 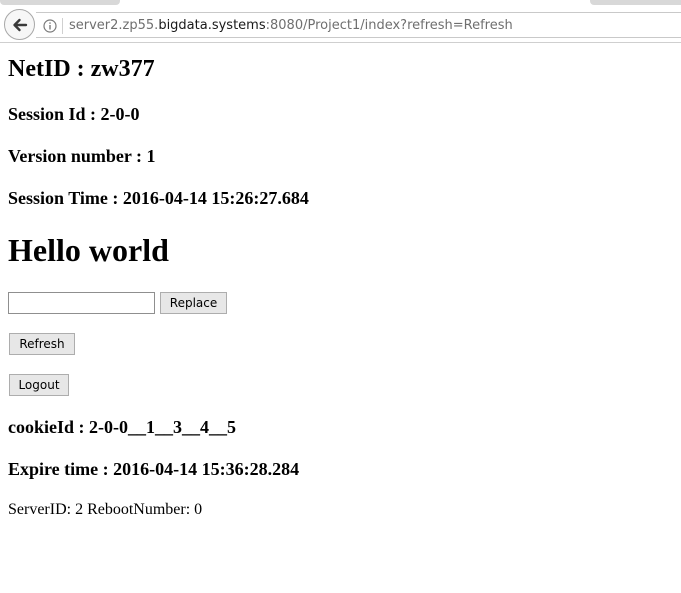 I want to click on expire-time-heading: Expire time : 2016-04-14 15:36:28.284, so click(x=154, y=469).